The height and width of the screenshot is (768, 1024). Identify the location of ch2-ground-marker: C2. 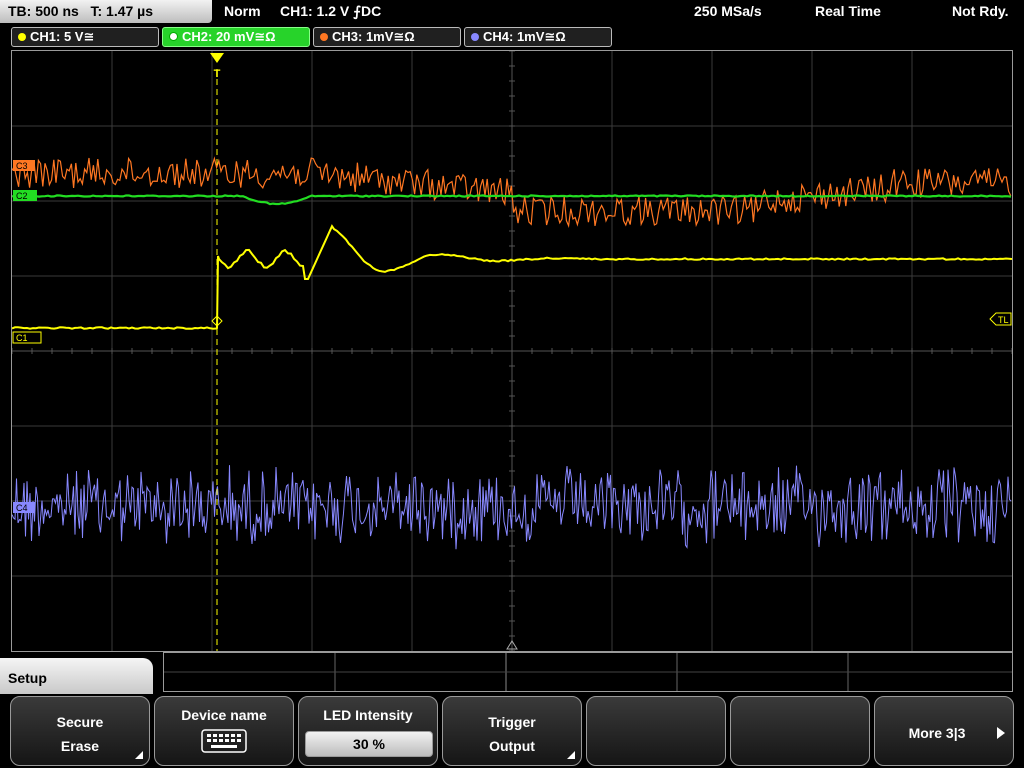
(25, 195).